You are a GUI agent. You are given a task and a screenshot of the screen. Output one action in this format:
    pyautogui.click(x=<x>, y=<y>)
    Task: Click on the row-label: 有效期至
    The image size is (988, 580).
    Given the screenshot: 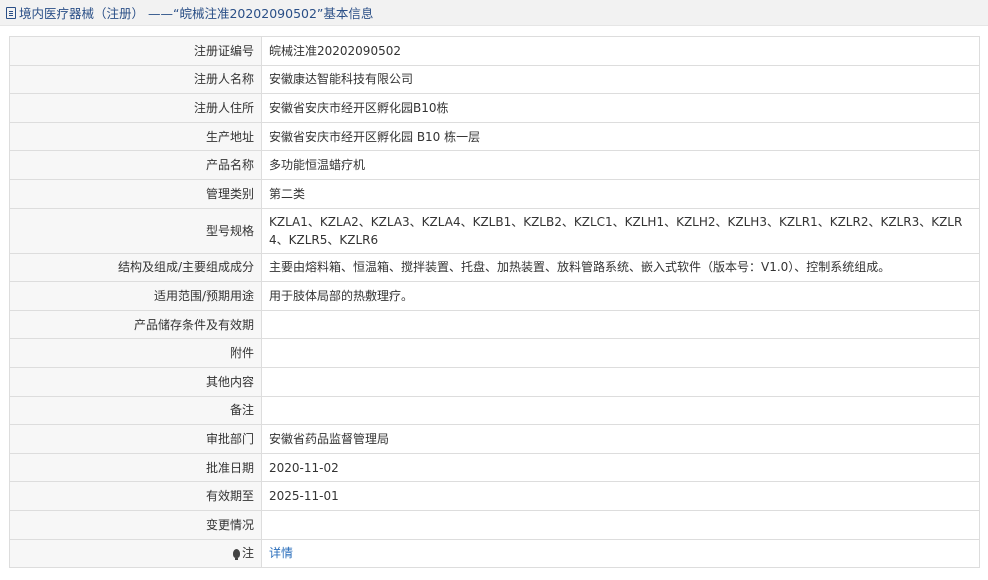 What is the action you would take?
    pyautogui.click(x=135, y=496)
    